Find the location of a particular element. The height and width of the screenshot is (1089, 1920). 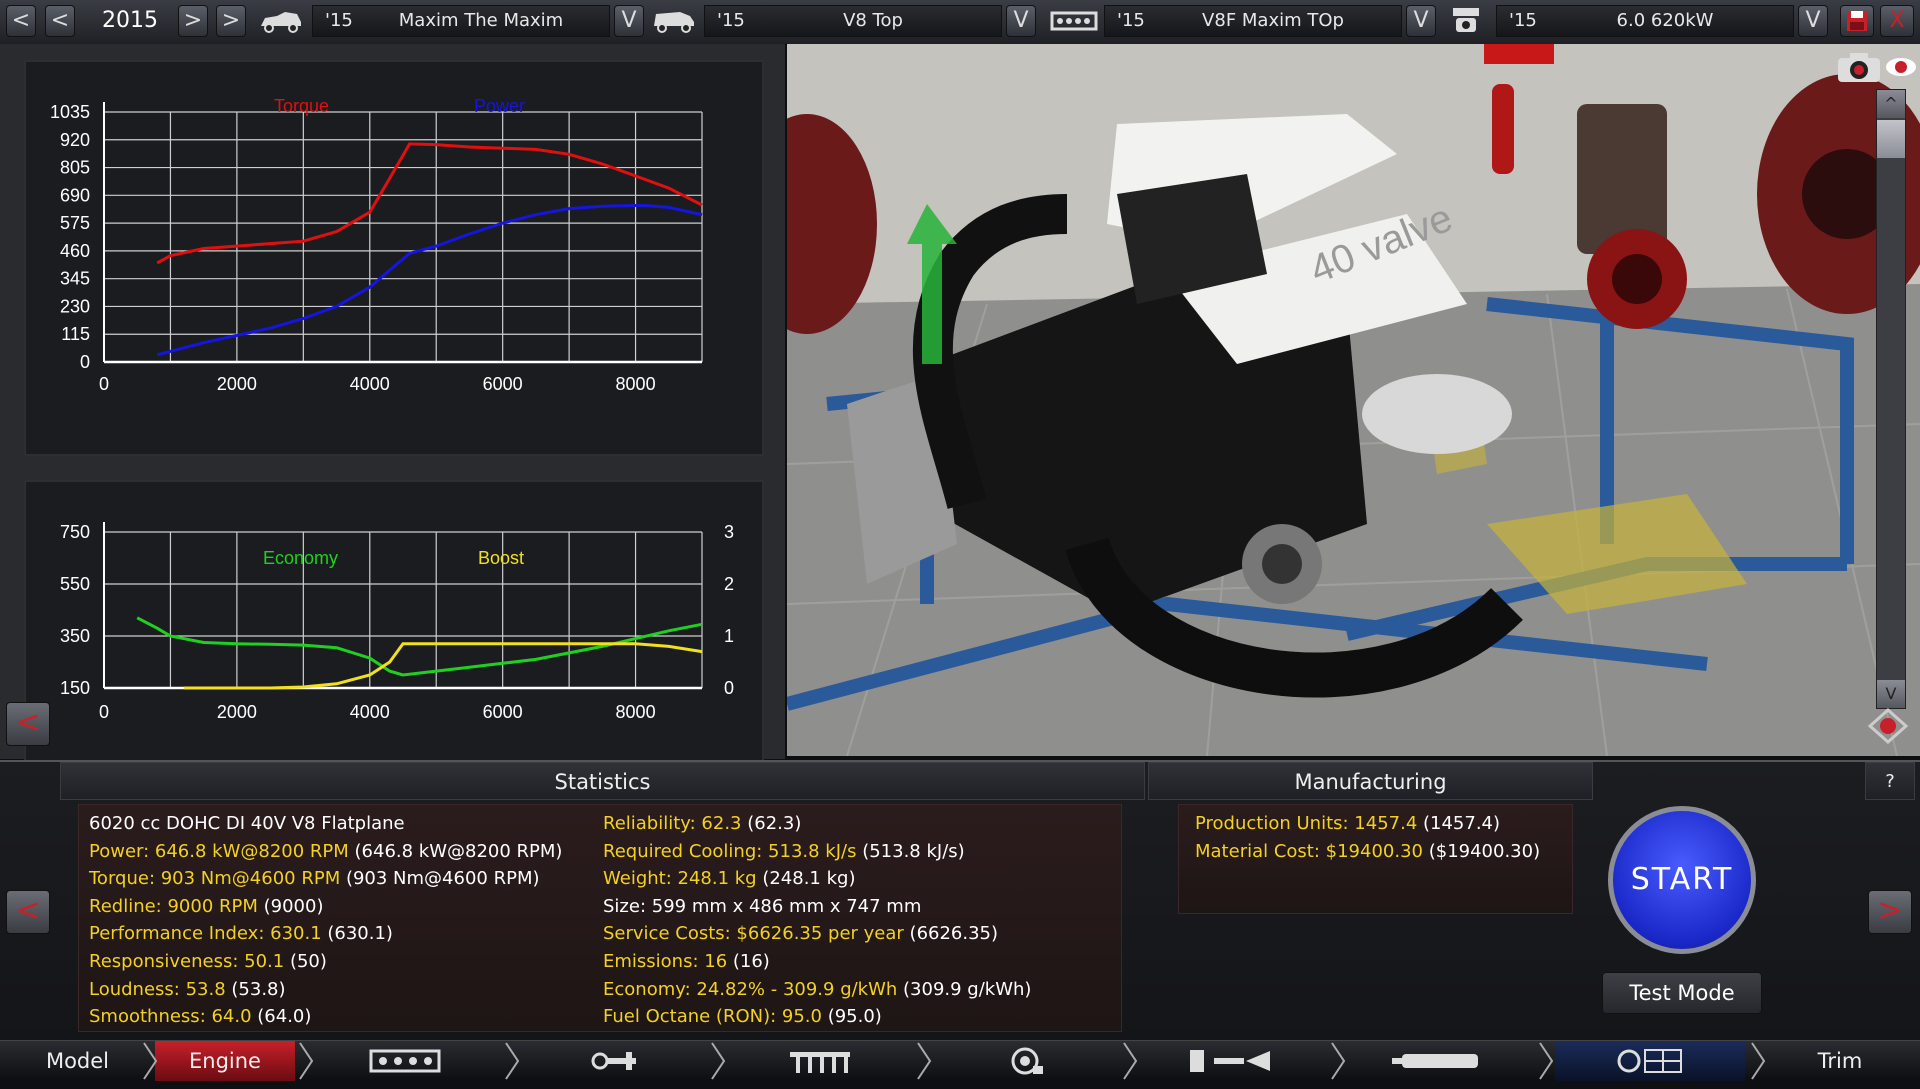

reset-view-button is located at coordinates (1888, 726).